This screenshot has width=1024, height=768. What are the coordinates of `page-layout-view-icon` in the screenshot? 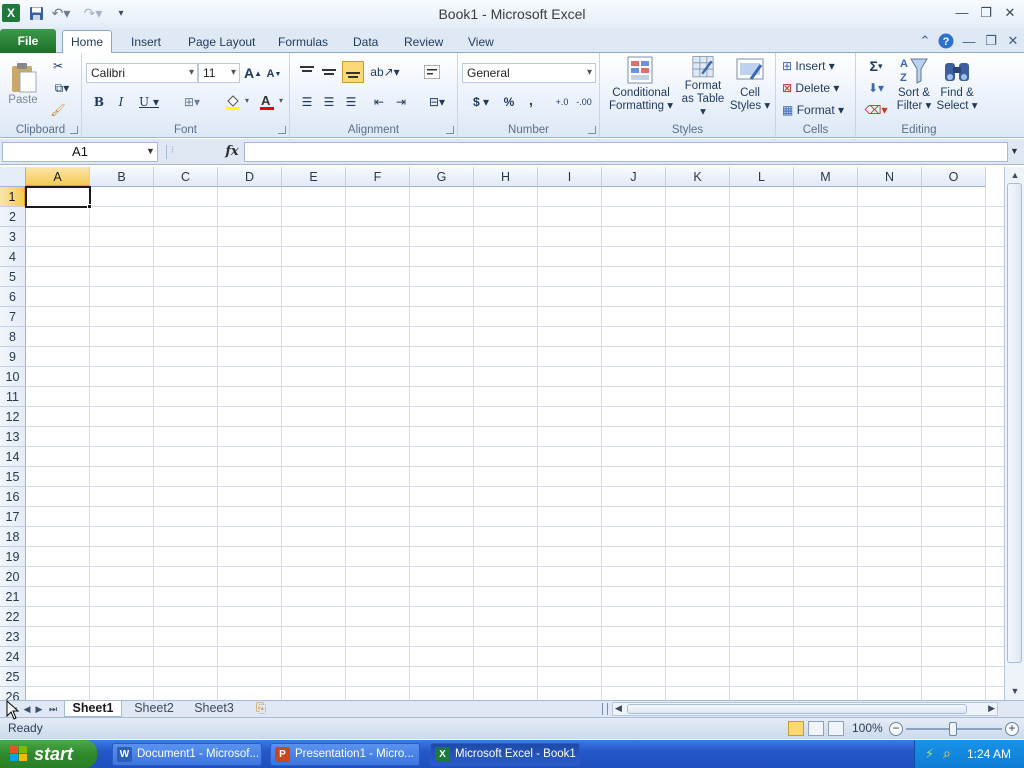 It's located at (816, 728).